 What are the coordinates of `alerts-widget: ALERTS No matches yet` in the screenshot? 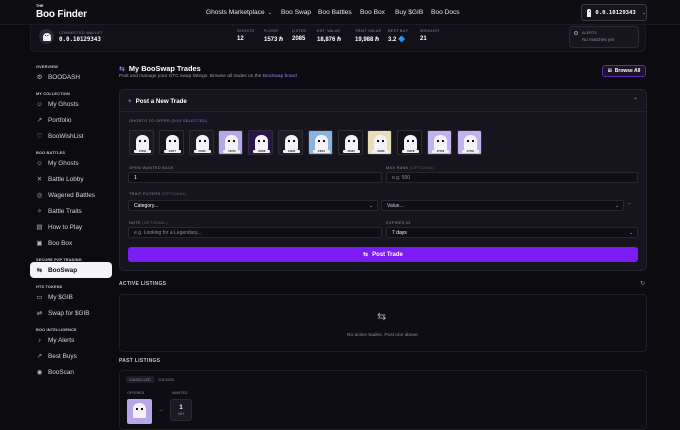 It's located at (604, 37).